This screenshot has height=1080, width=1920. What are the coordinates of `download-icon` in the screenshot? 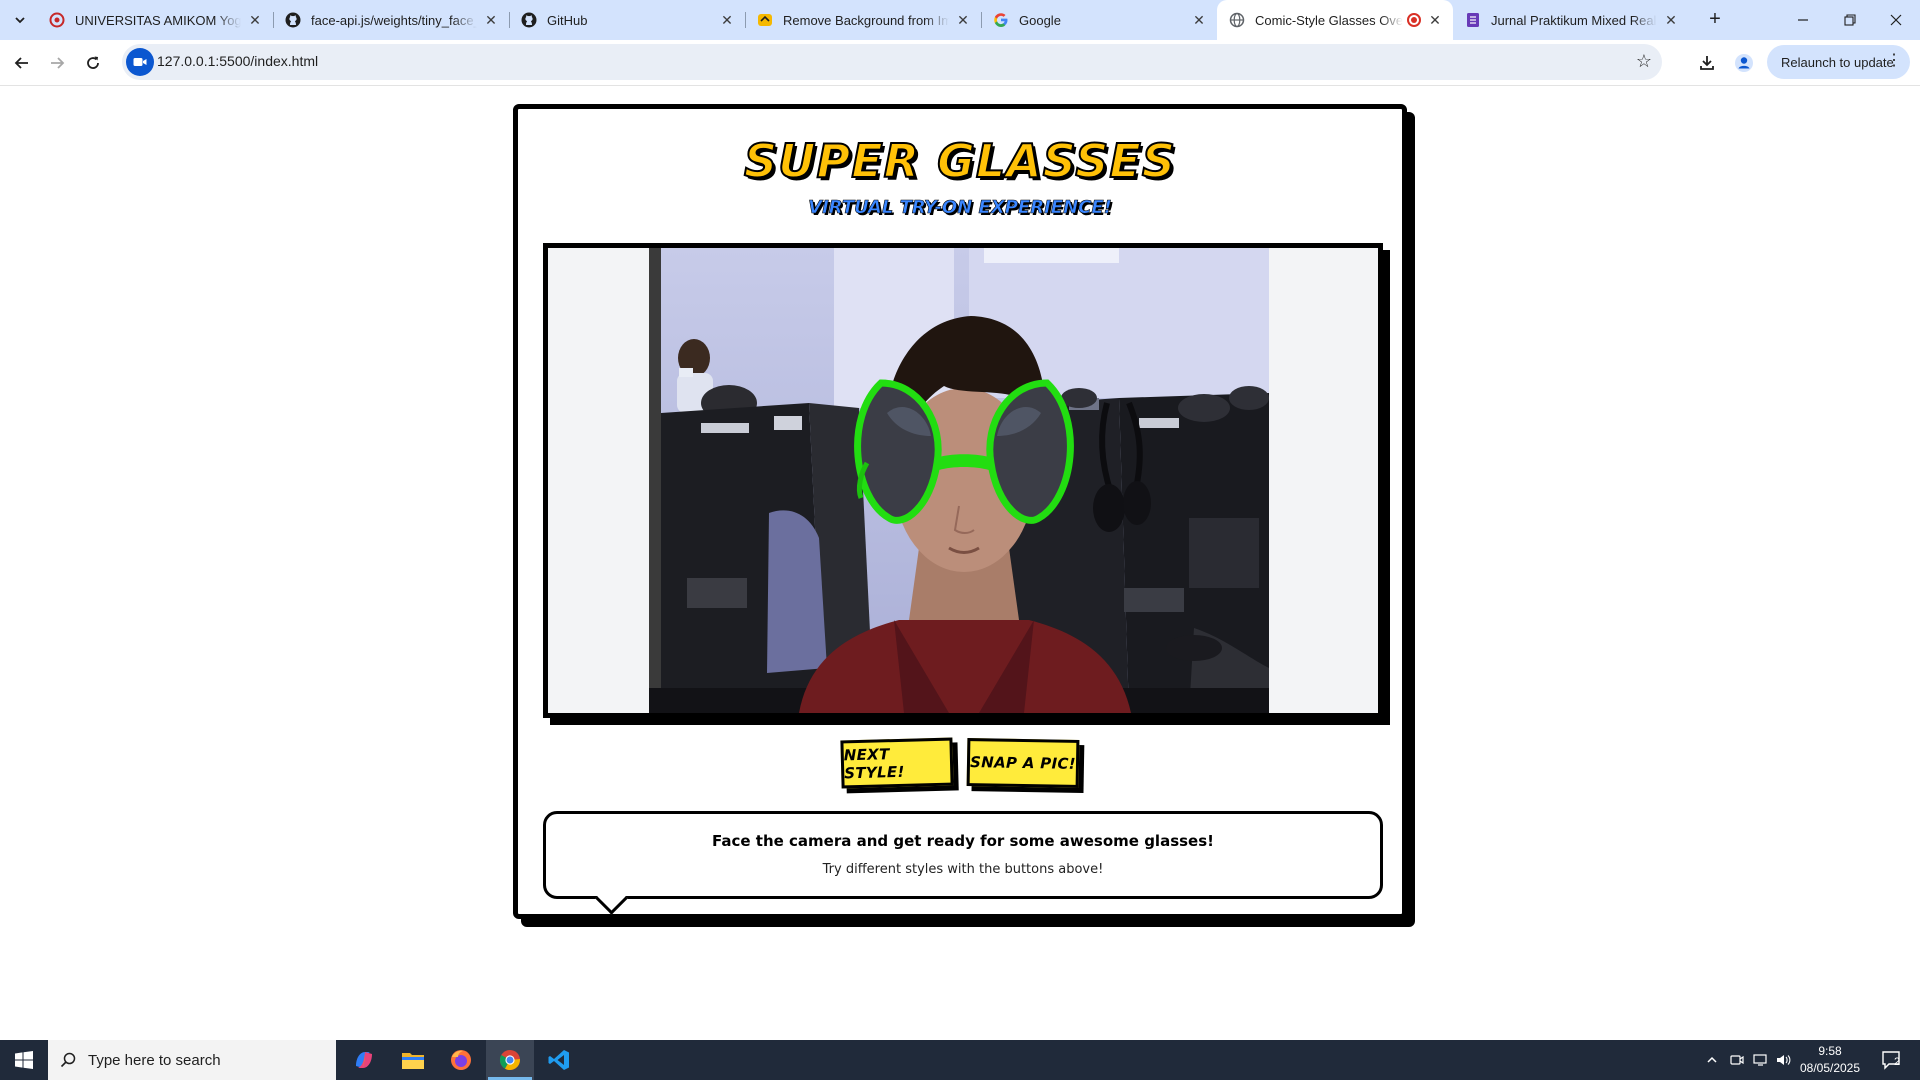 It's located at (1707, 63).